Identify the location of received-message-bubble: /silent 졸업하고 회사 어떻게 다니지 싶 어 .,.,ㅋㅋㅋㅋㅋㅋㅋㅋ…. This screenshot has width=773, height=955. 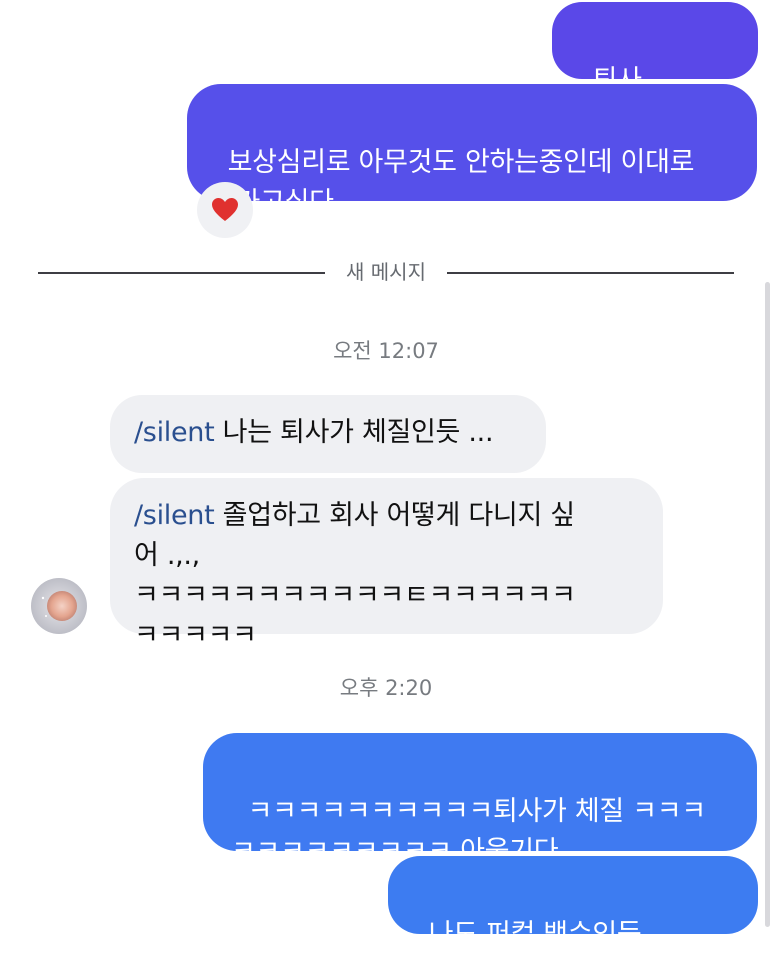
(386, 564).